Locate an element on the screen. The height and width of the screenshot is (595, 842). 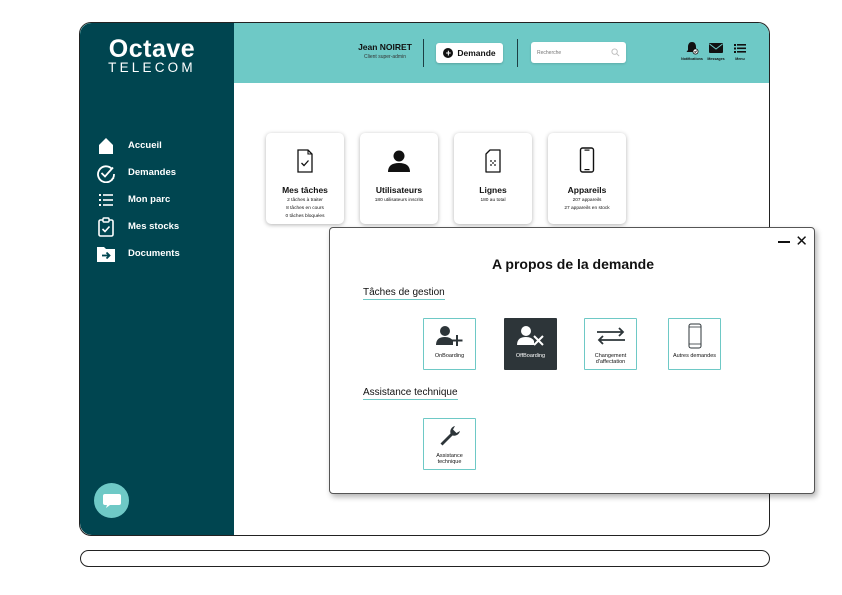
chat-button is located at coordinates (111, 500).